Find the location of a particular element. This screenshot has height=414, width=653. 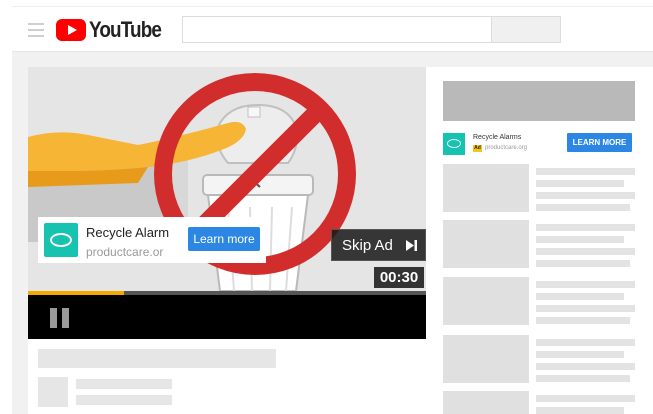

ad-url: productcare.or is located at coordinates (125, 252).